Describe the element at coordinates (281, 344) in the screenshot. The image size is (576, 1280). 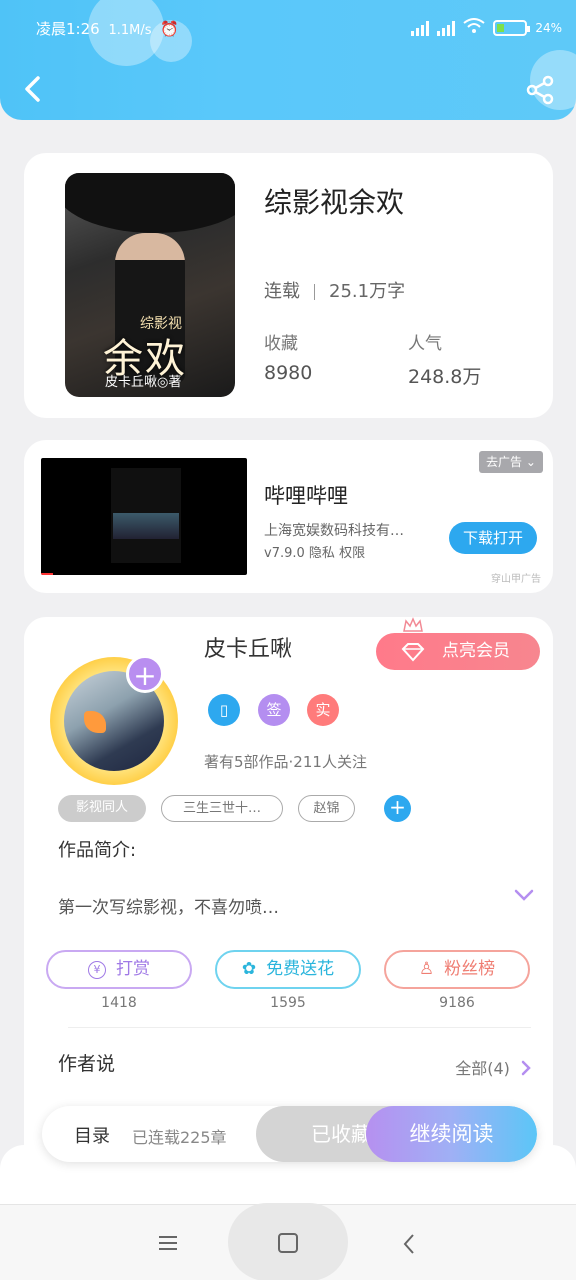
I see `favorites-label: 收藏` at that location.